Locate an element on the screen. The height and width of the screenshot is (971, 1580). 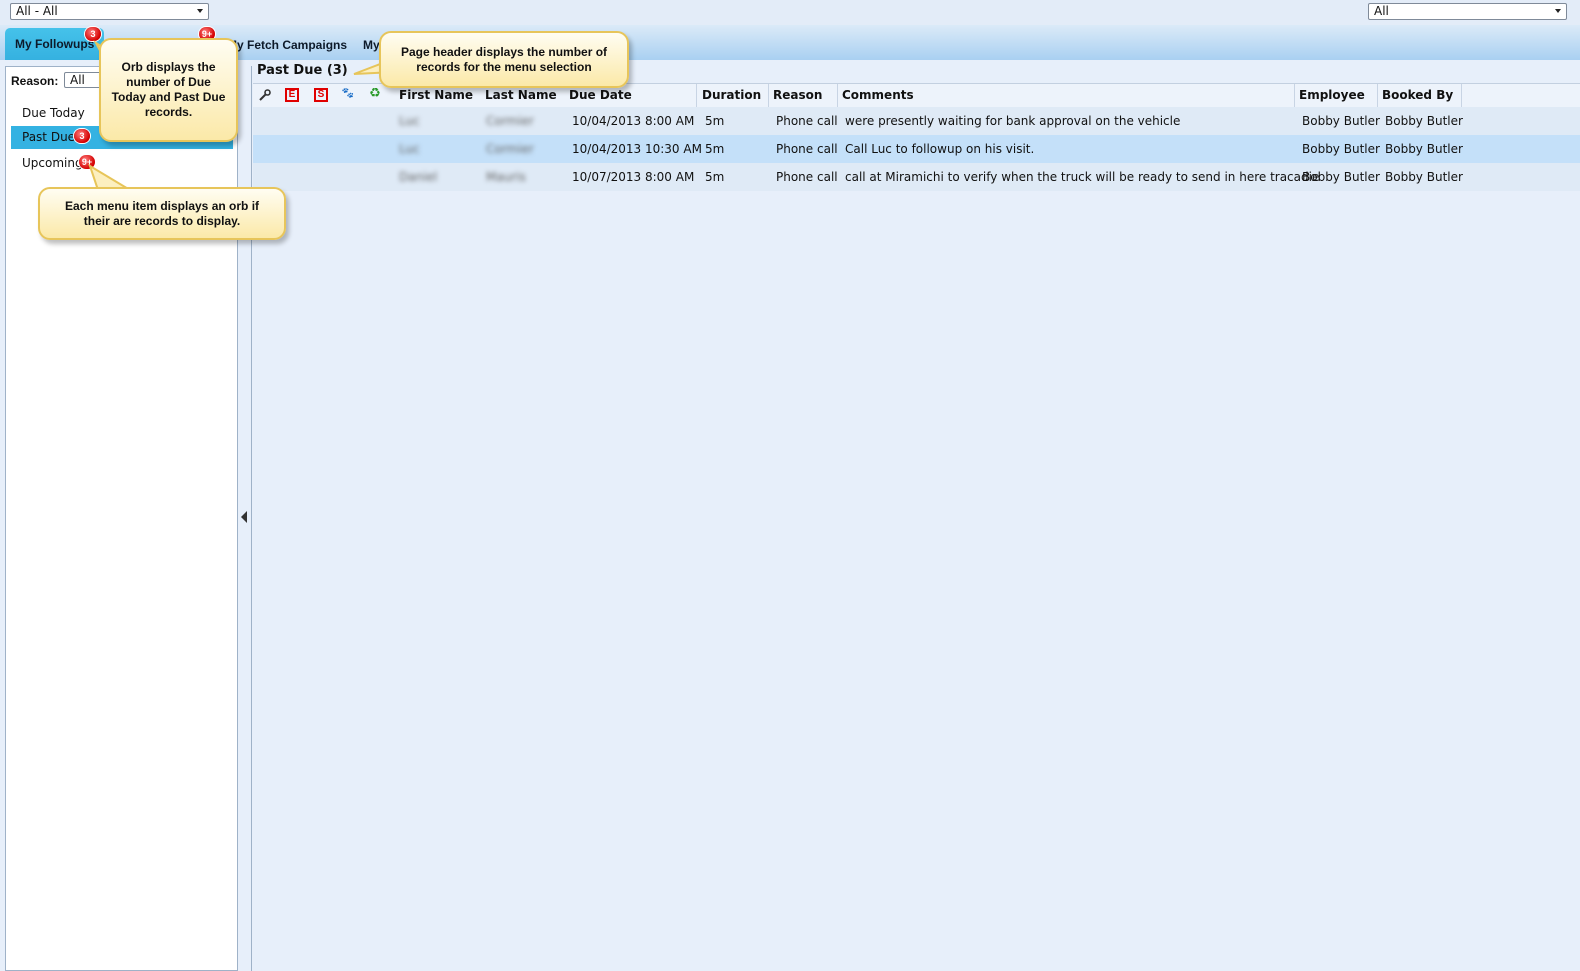
location-select: All - All is located at coordinates (109, 11).